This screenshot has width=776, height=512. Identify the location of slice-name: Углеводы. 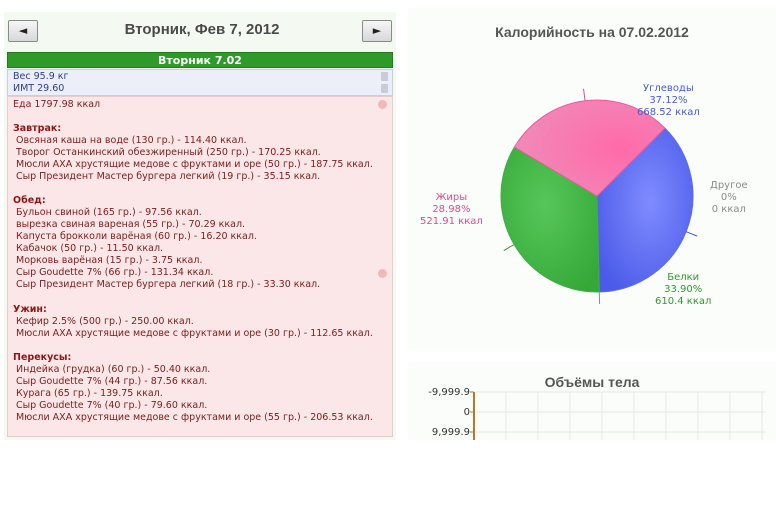
(668, 88).